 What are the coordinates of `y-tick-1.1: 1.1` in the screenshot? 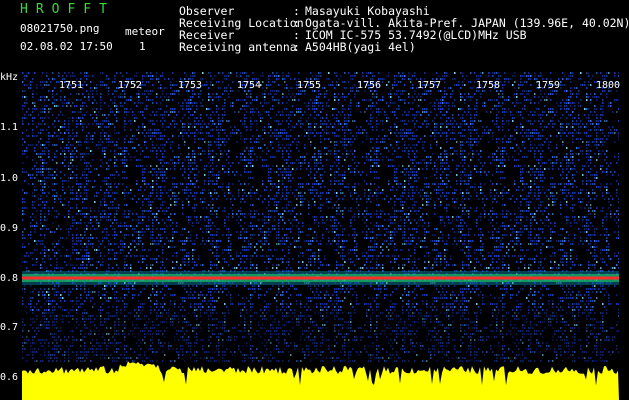 It's located at (9, 127).